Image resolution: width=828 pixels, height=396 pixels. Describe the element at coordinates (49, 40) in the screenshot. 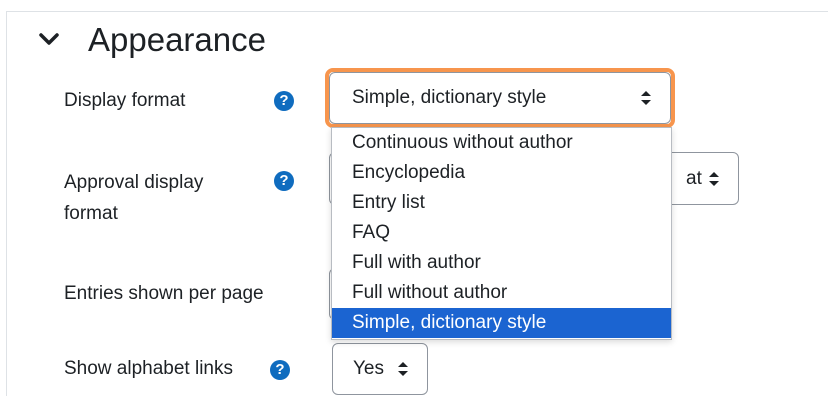

I see `chevron-down-icon` at that location.